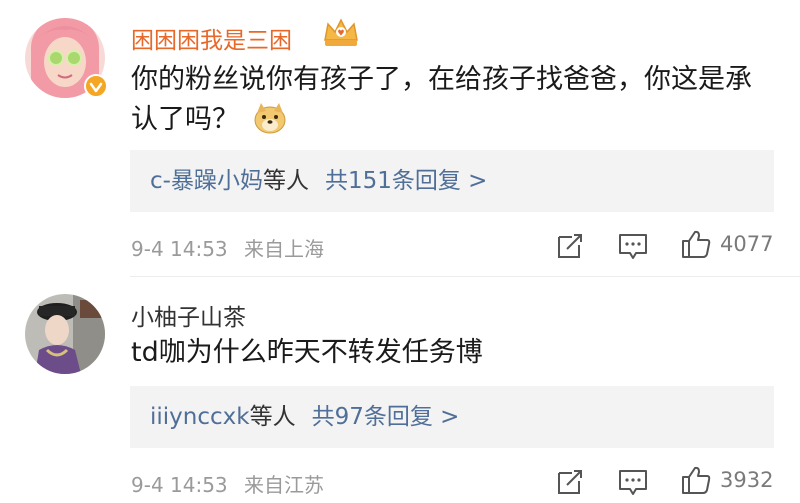  I want to click on view-replies-link: 共97条回复 >, so click(386, 417).